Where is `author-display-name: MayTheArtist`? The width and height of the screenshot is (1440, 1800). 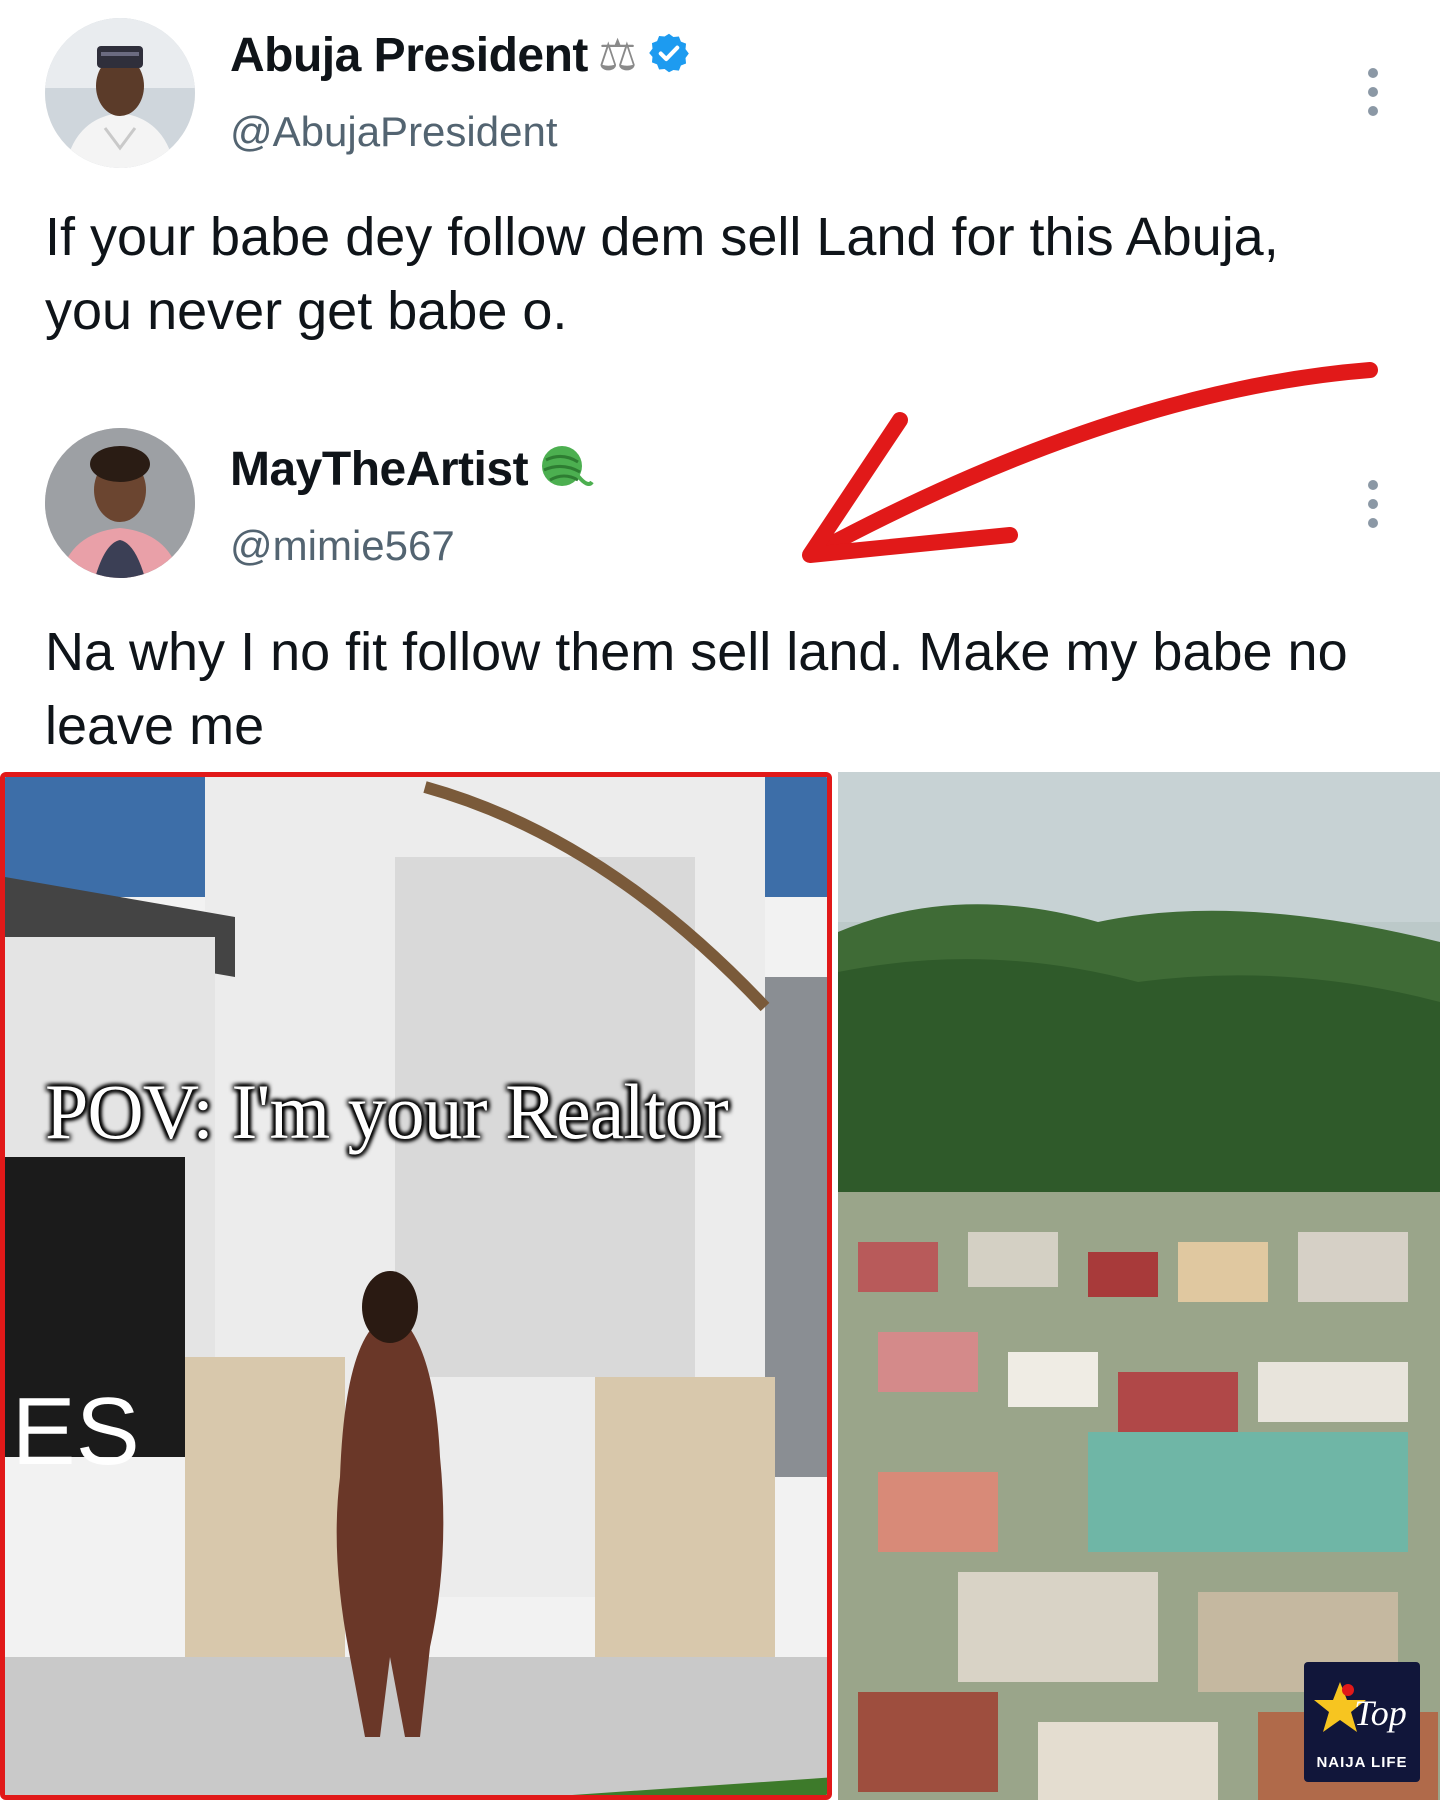 author-display-name: MayTheArtist is located at coordinates (379, 469).